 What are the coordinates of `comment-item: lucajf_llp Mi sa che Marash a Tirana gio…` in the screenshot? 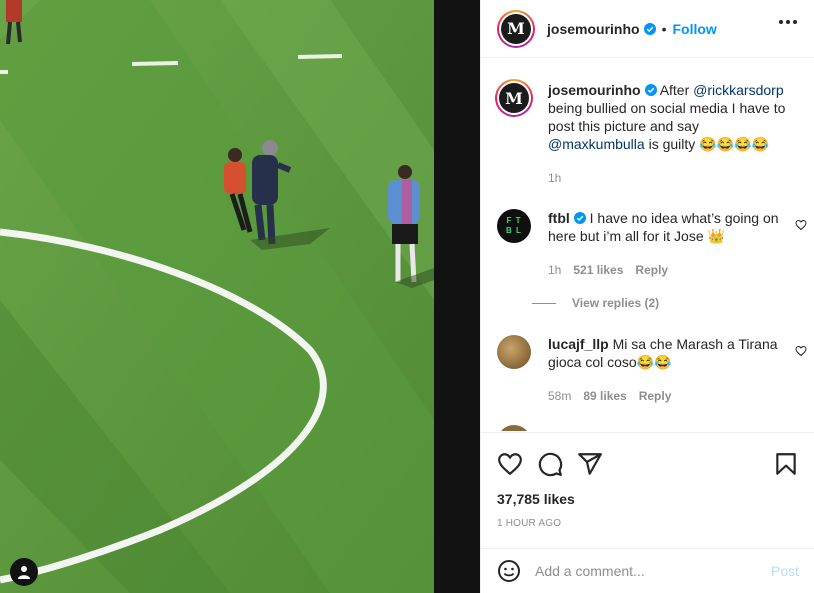 It's located at (652, 375).